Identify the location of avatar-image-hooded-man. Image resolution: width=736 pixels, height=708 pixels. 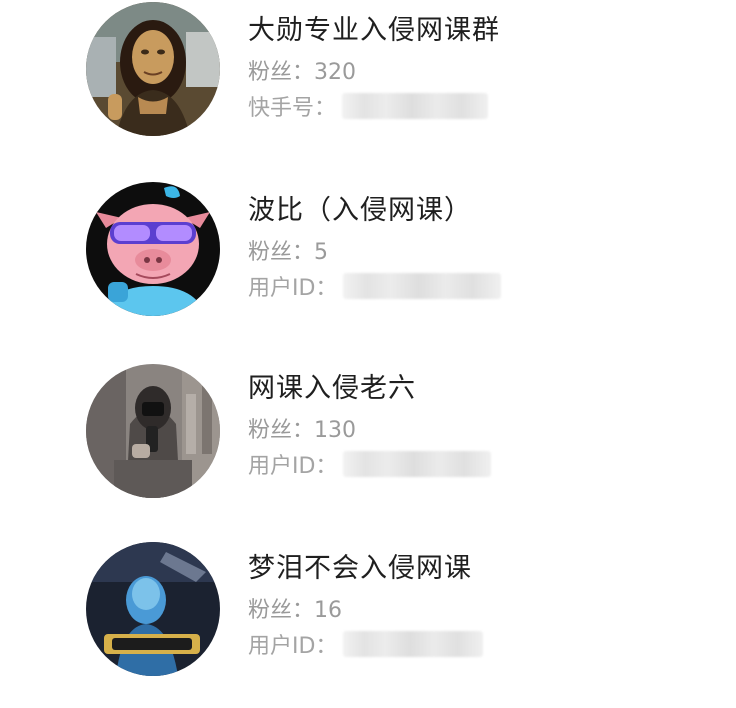
(153, 431).